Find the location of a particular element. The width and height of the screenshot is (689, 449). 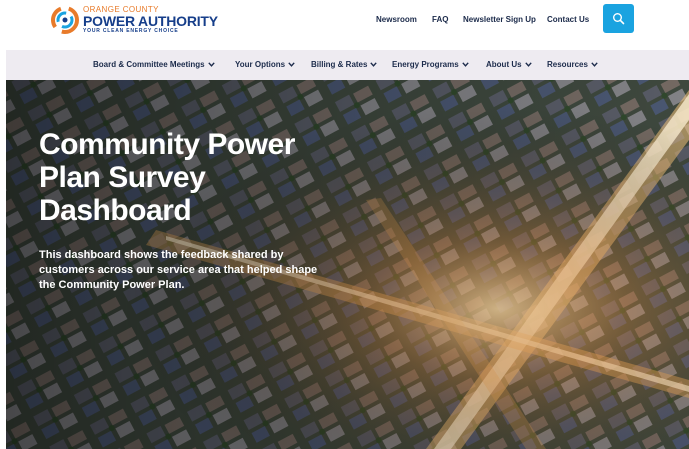

brand-name: POWER AUTHORITY is located at coordinates (150, 21).